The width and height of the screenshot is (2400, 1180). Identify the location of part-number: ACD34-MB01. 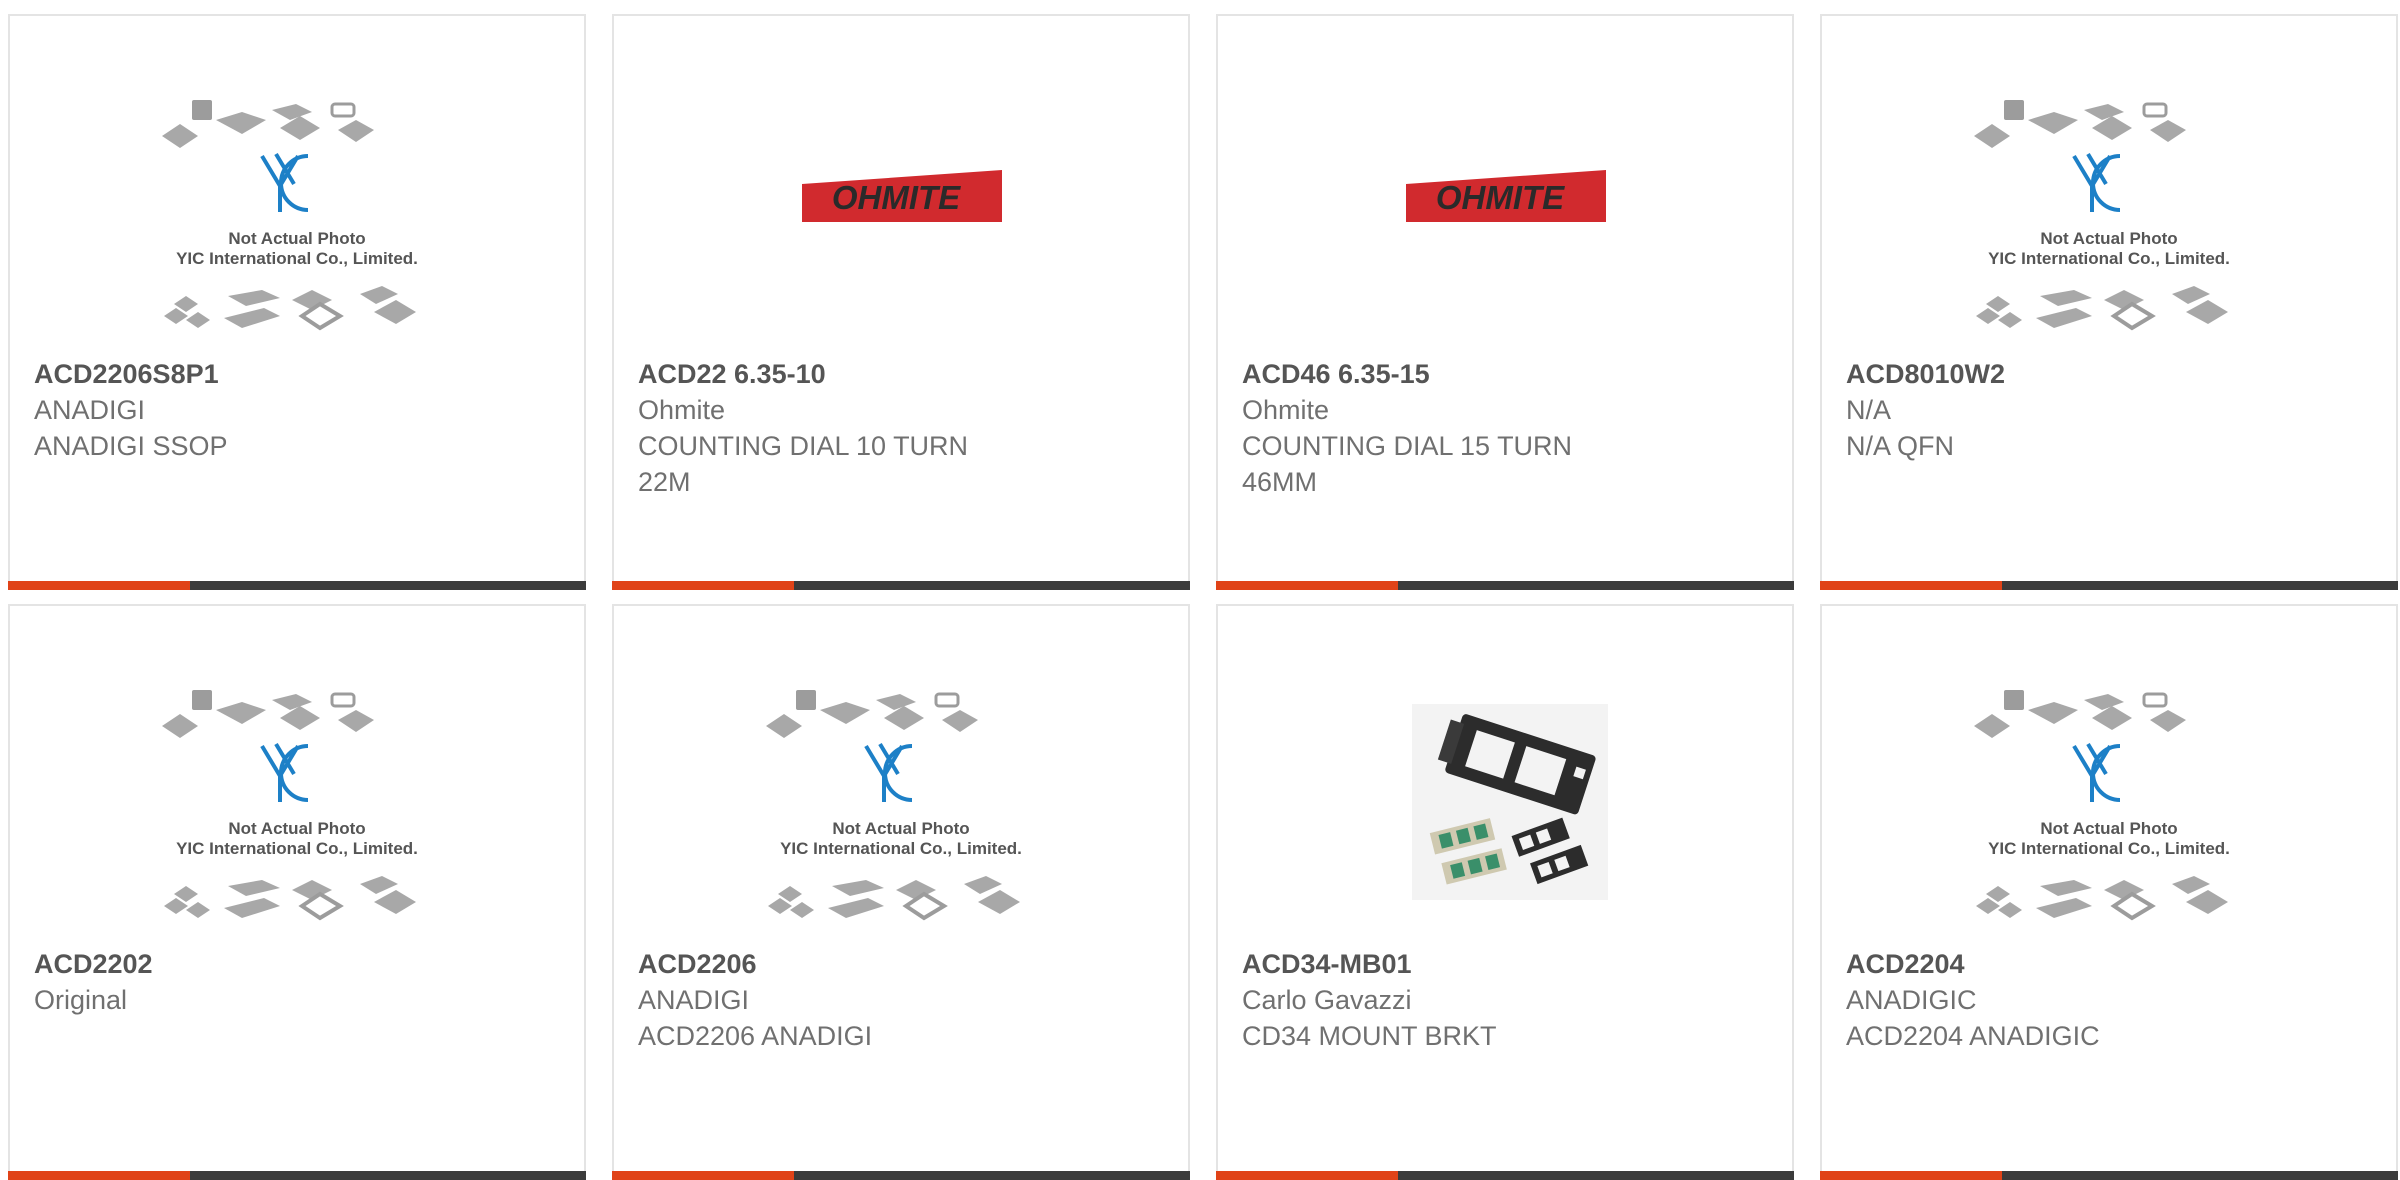
(1505, 964).